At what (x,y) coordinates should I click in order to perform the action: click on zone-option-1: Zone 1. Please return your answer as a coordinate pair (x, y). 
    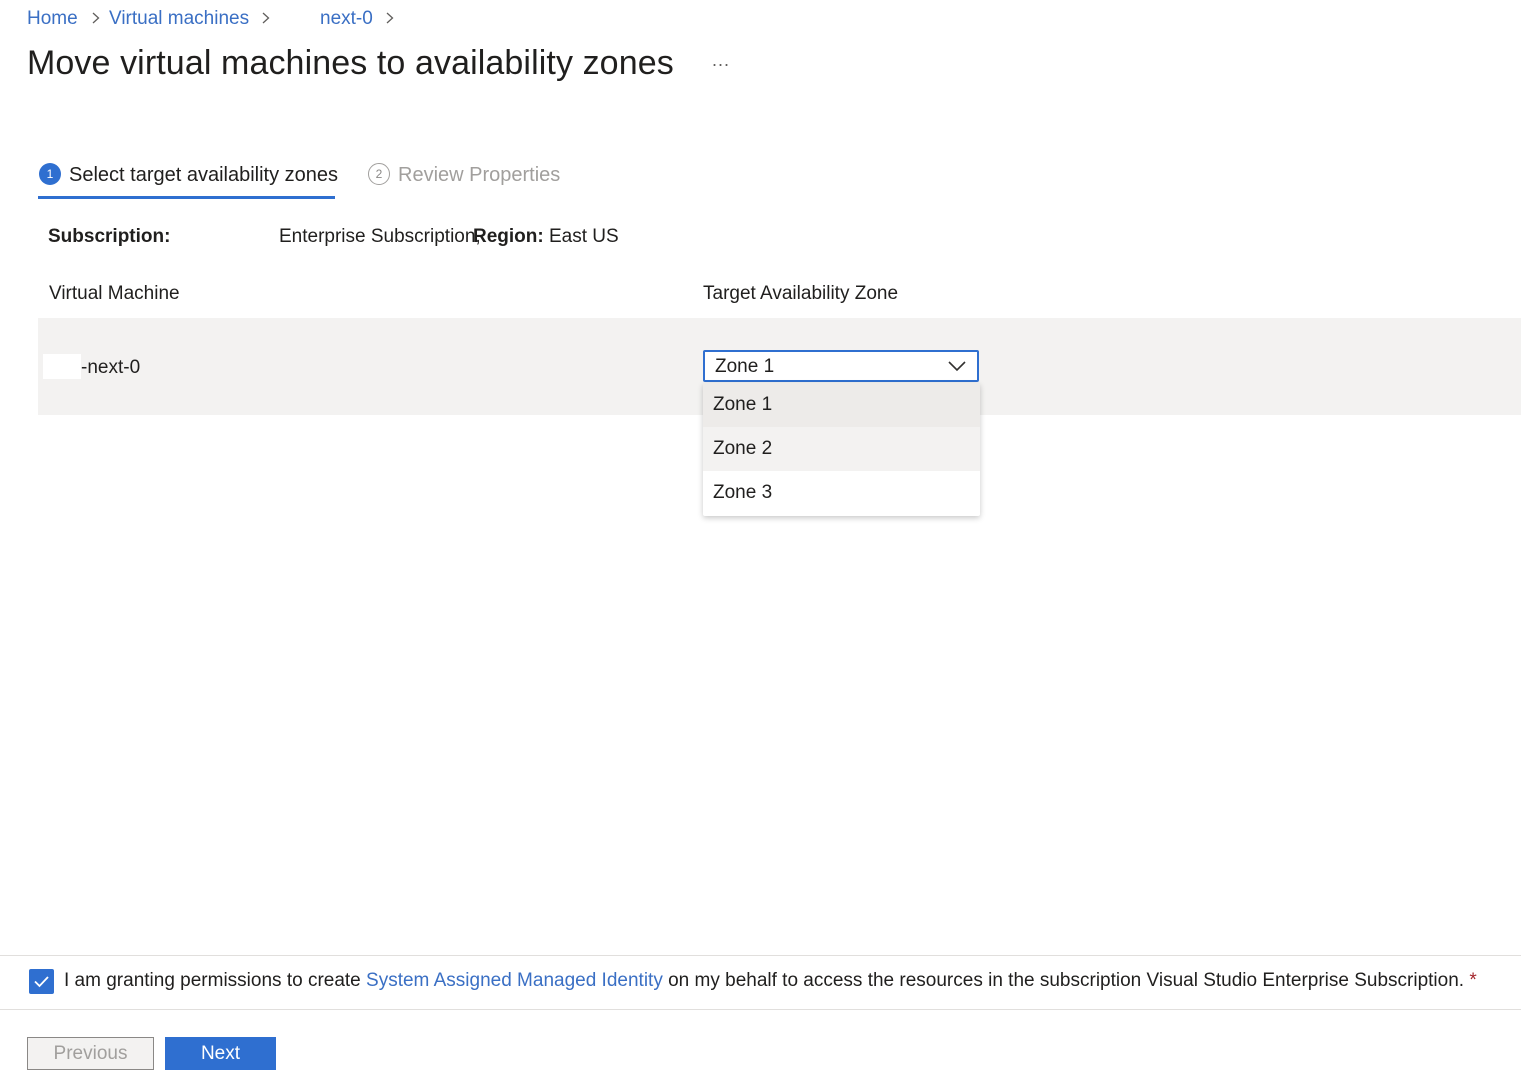
    Looking at the image, I should click on (841, 405).